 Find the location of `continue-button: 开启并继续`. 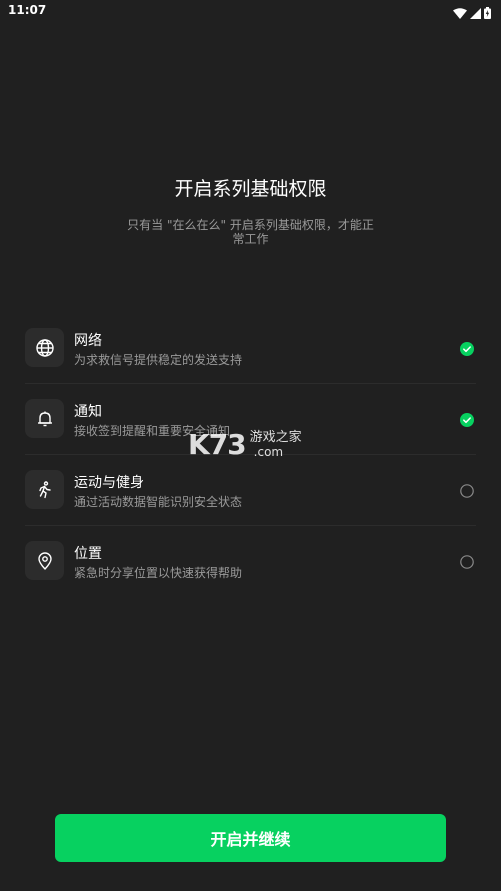

continue-button: 开启并继续 is located at coordinates (250, 838).